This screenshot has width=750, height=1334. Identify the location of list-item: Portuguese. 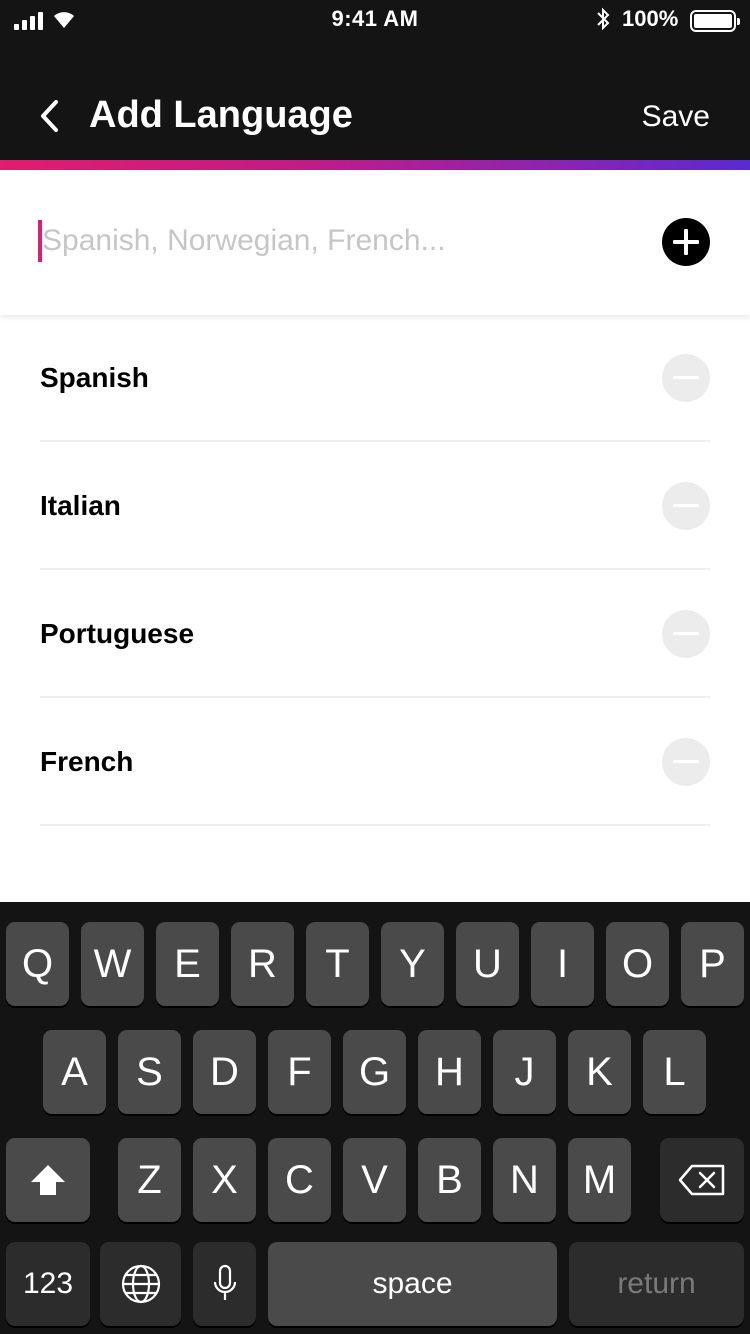
(375, 634).